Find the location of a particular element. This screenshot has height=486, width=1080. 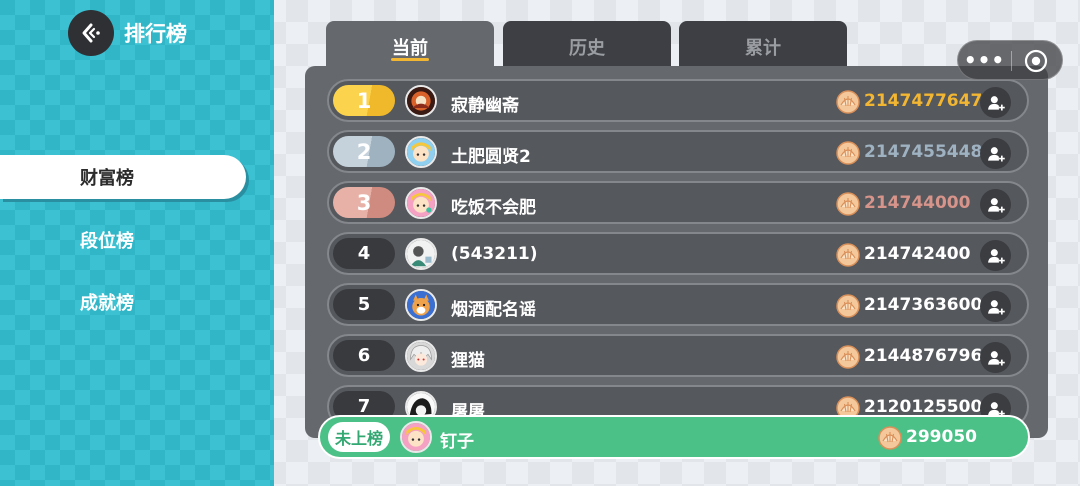

leaderboard-row: 4 (543211) 214742400 is located at coordinates (678, 253).